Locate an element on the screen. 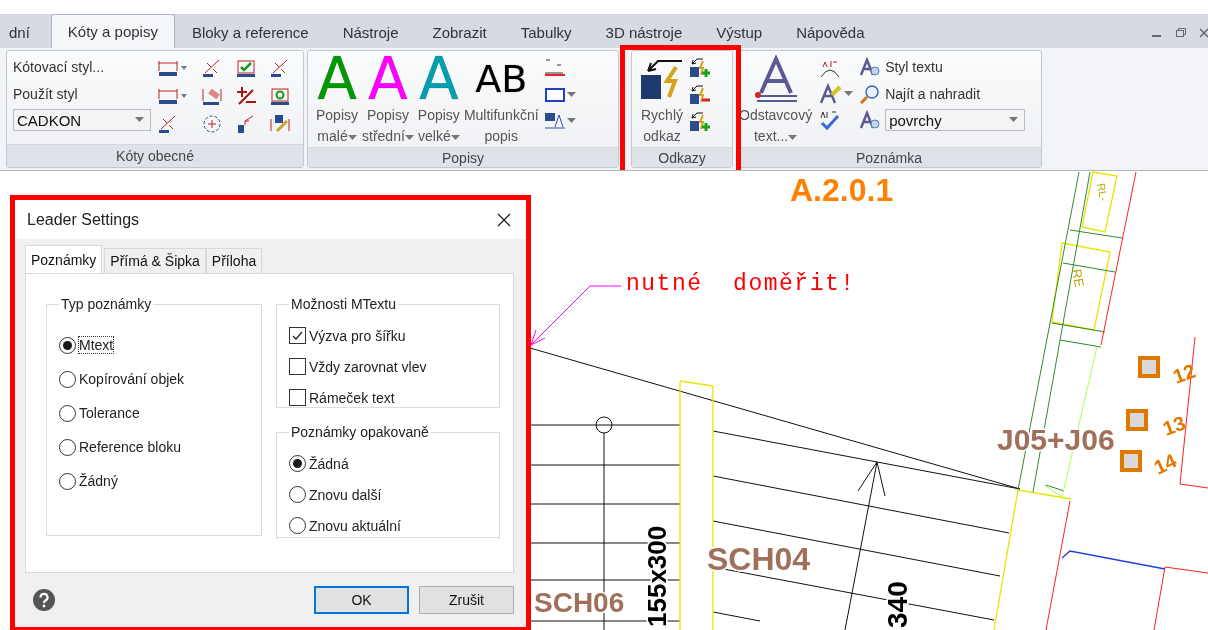 Image resolution: width=1208 pixels, height=630 pixels. ribbon-tab: Nápověda is located at coordinates (830, 31).